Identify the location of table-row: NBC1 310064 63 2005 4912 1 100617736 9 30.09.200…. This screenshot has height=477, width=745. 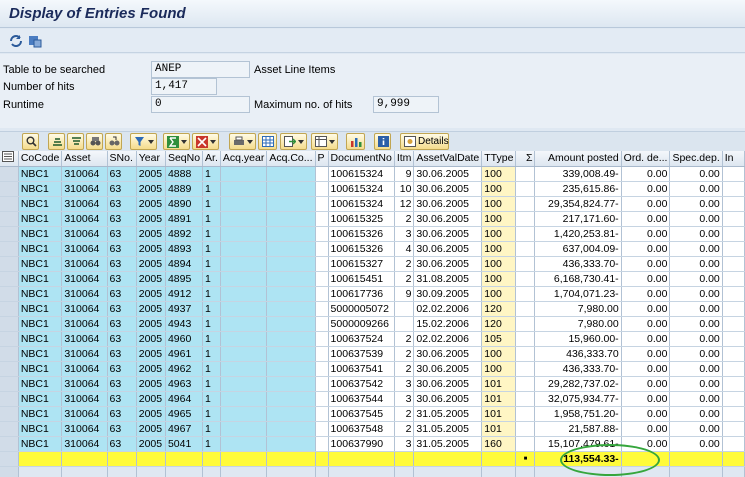
(372, 294).